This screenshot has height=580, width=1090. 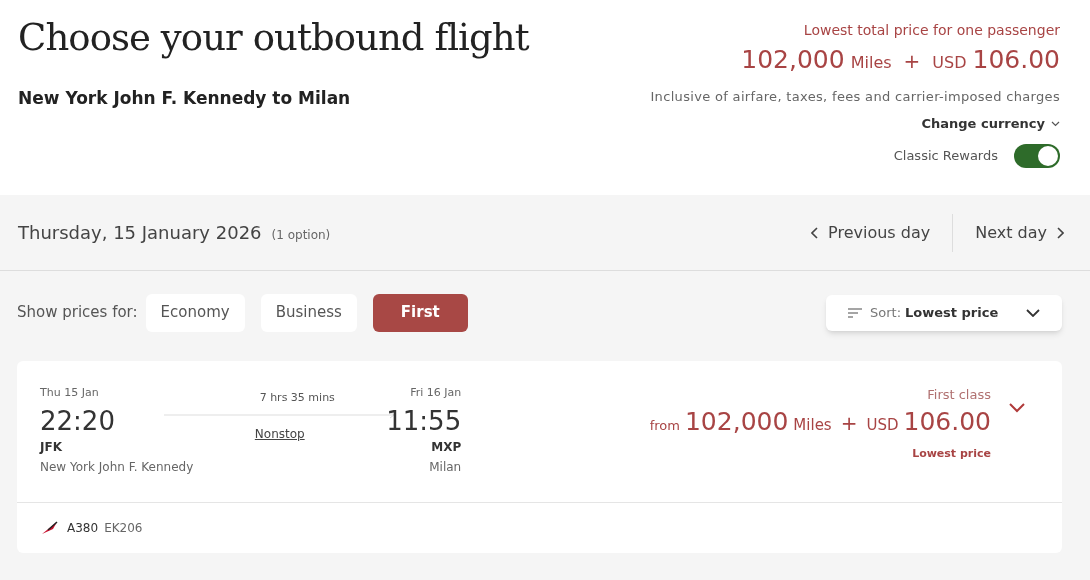 What do you see at coordinates (446, 447) in the screenshot?
I see `arrival-code: MXP` at bounding box center [446, 447].